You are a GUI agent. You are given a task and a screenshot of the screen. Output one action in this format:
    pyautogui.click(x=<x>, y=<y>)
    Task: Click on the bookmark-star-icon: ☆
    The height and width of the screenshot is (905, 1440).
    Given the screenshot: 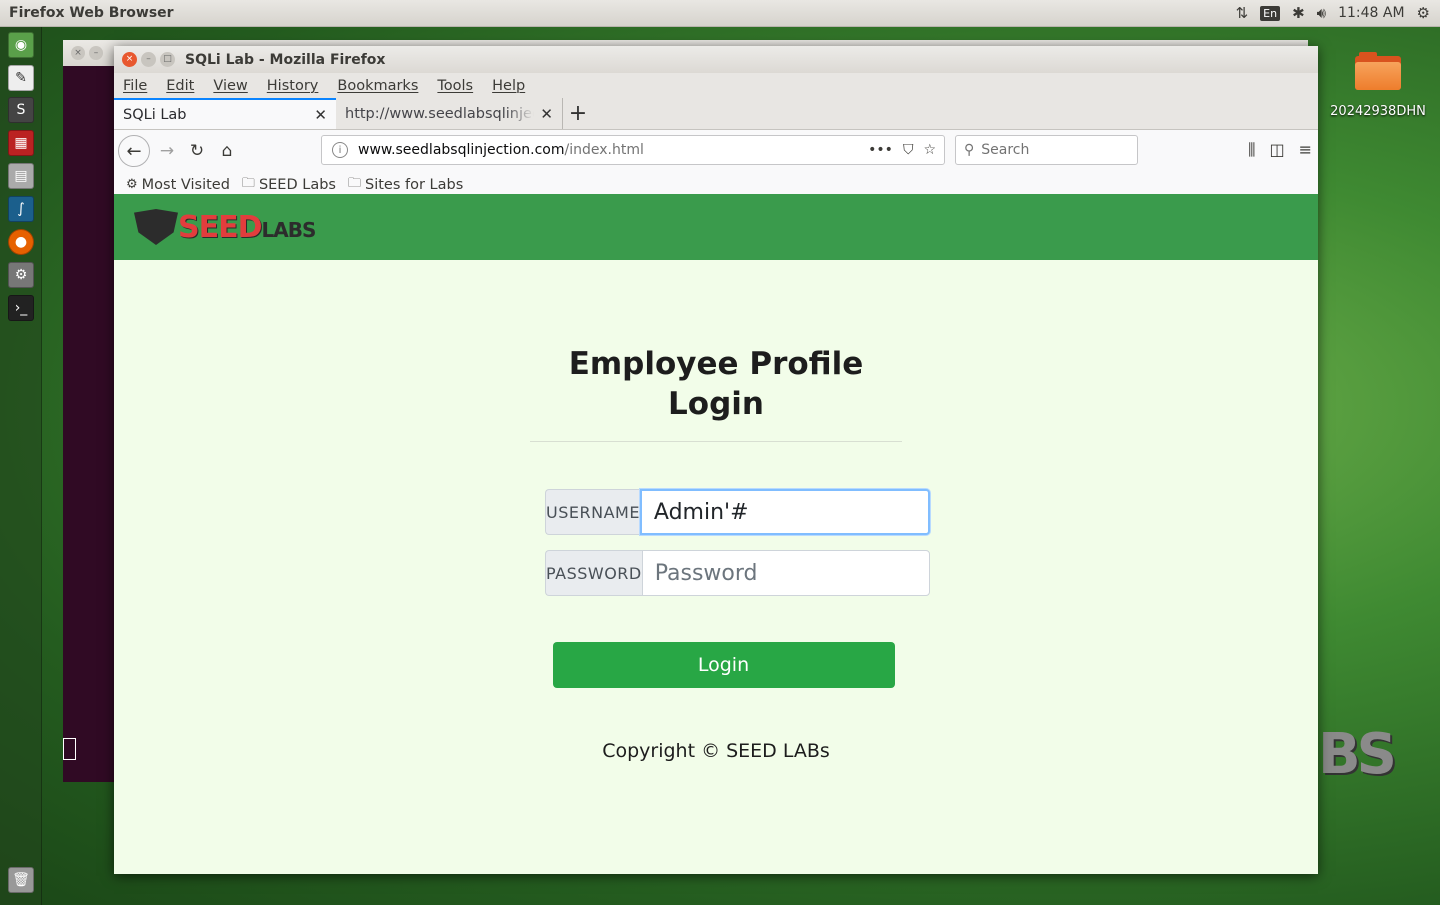 What is the action you would take?
    pyautogui.click(x=929, y=150)
    